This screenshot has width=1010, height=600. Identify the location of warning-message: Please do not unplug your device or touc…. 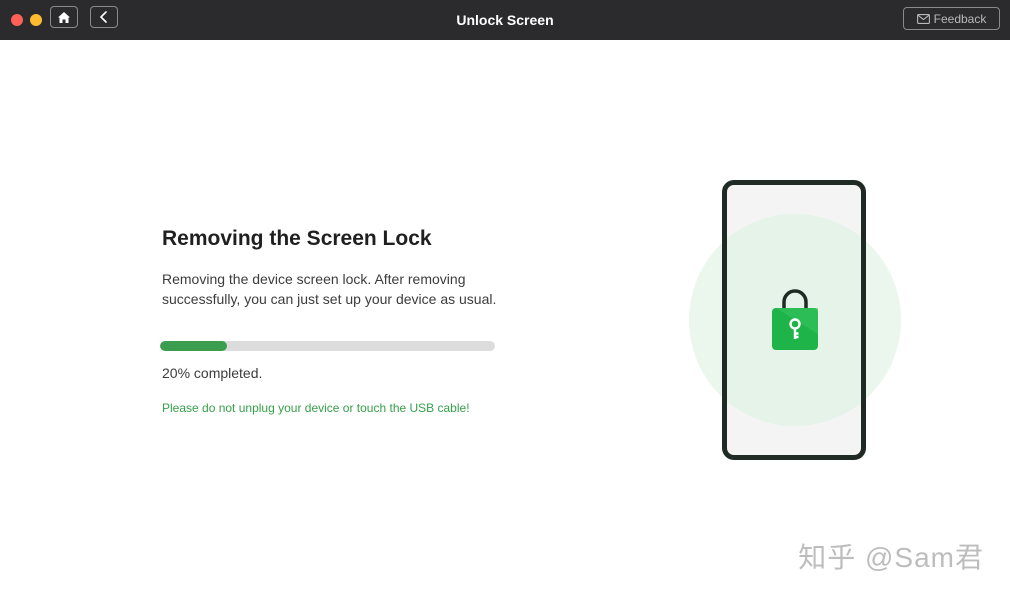
(316, 408).